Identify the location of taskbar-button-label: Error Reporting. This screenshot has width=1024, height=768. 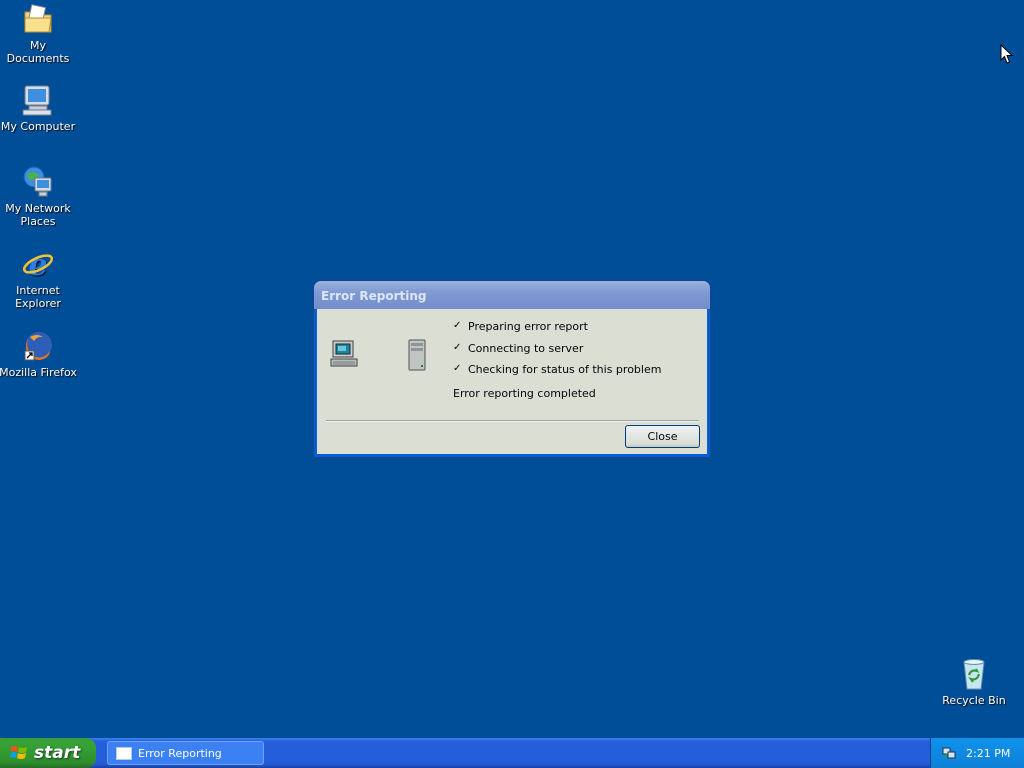
(180, 753).